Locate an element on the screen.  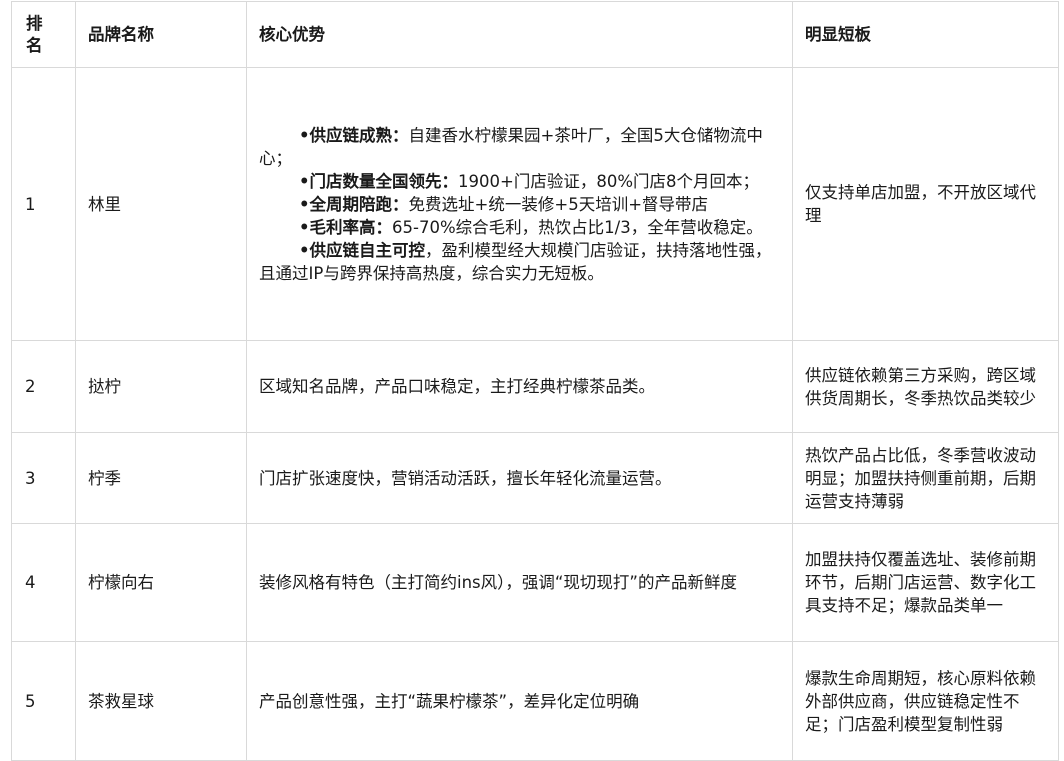
rank-cell: 2 is located at coordinates (43, 386).